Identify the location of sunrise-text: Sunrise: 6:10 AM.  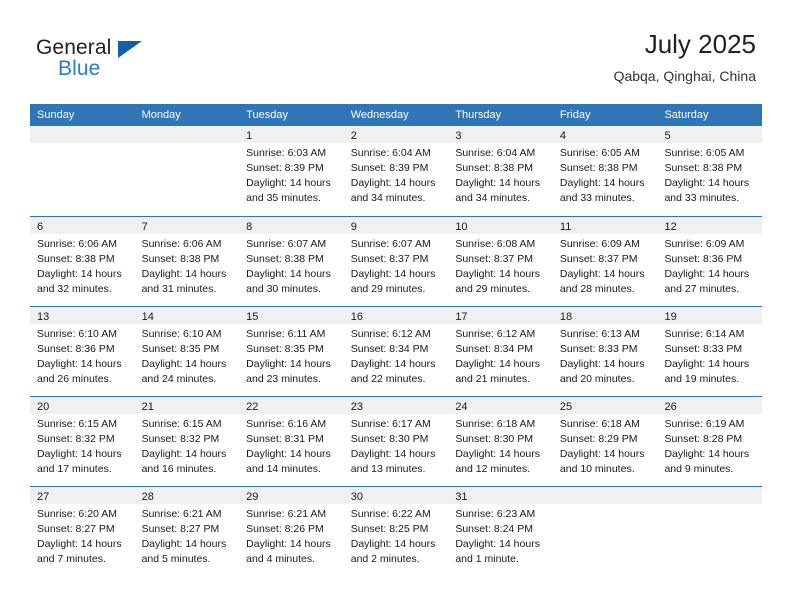
(77, 334).